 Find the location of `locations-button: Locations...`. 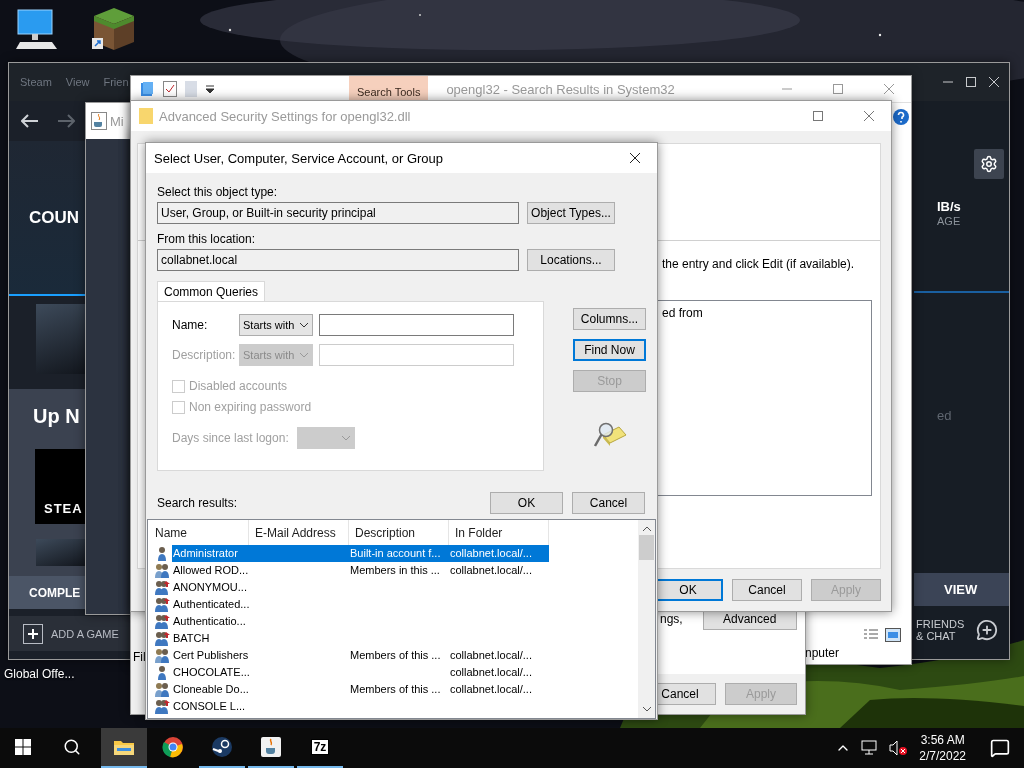

locations-button: Locations... is located at coordinates (571, 260).